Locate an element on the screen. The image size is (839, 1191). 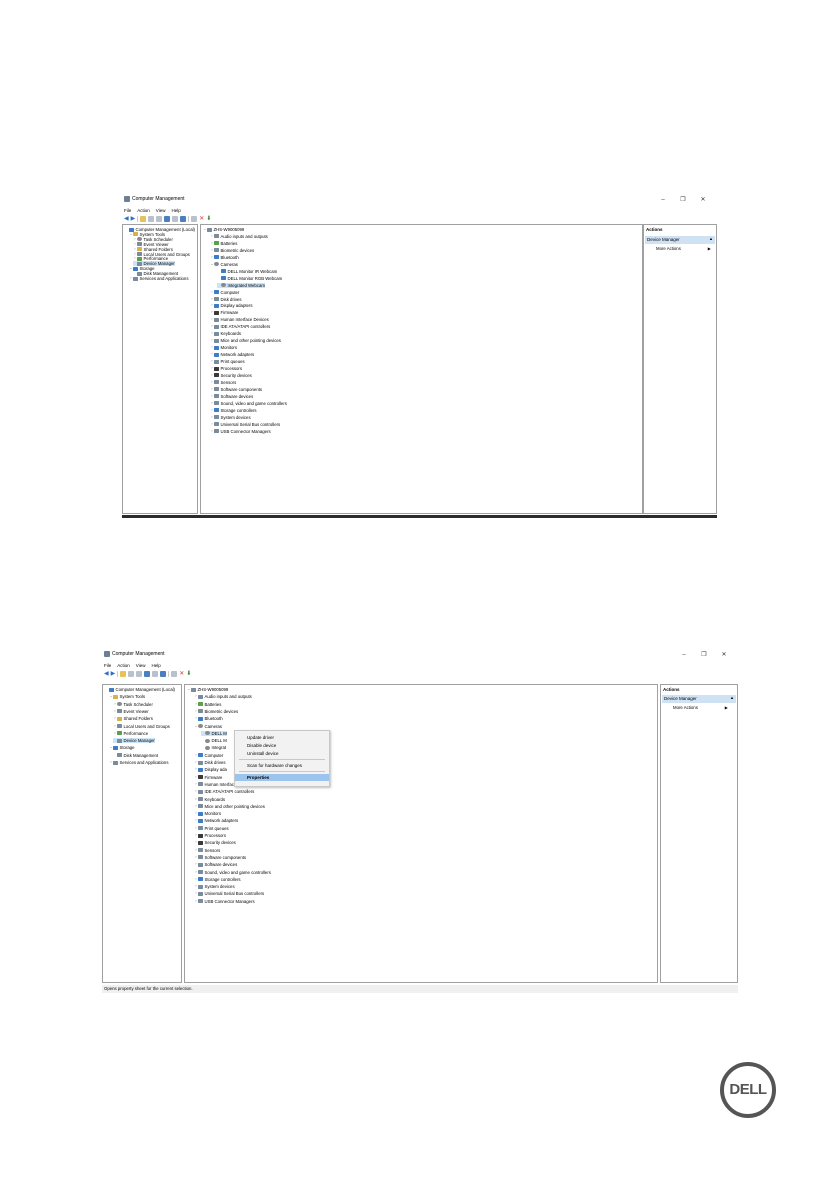
update-driver-menu-item: Update driver is located at coordinates (282, 737).